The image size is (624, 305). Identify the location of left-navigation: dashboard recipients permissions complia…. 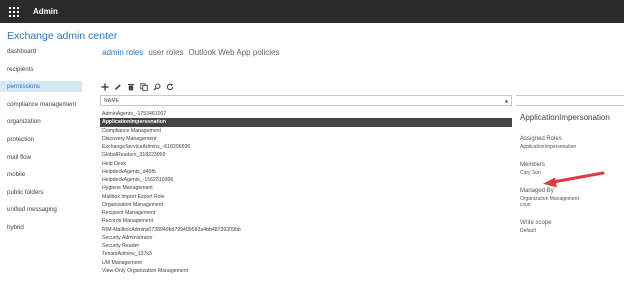
(41, 143).